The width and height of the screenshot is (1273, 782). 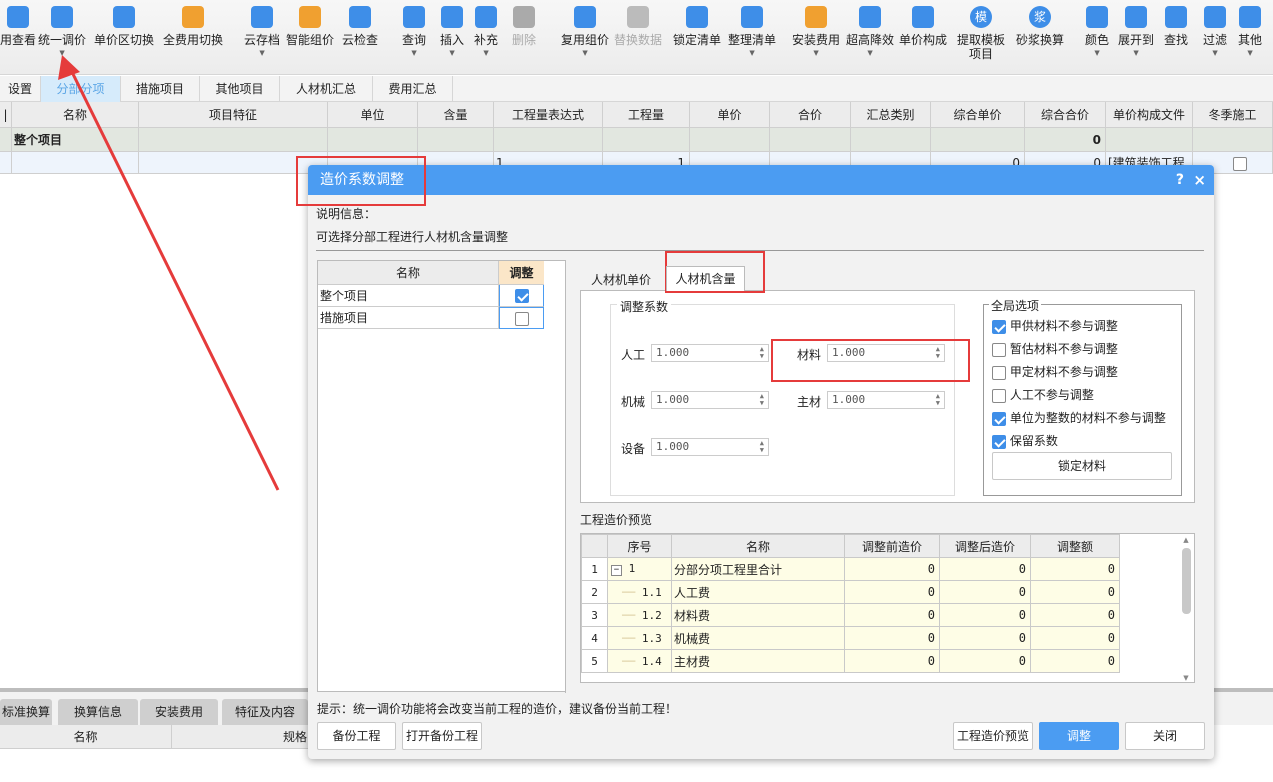 I want to click on global-option: 甲供材料不参与调整, so click(x=1055, y=325).